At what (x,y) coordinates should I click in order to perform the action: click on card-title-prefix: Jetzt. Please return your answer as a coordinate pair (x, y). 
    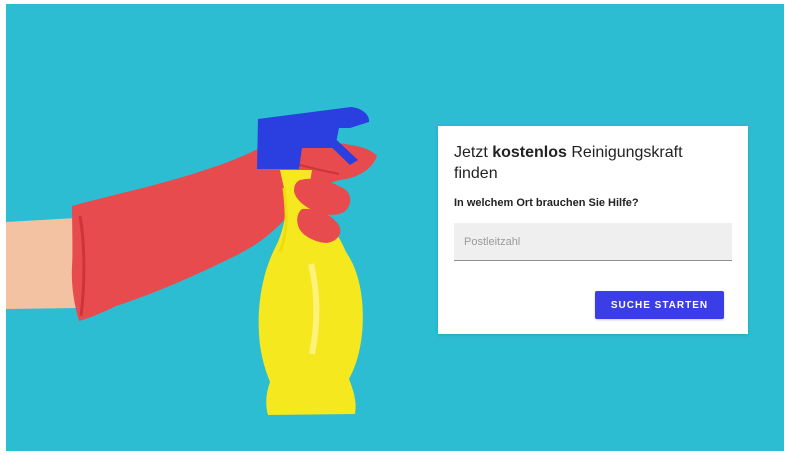
    Looking at the image, I should click on (473, 152).